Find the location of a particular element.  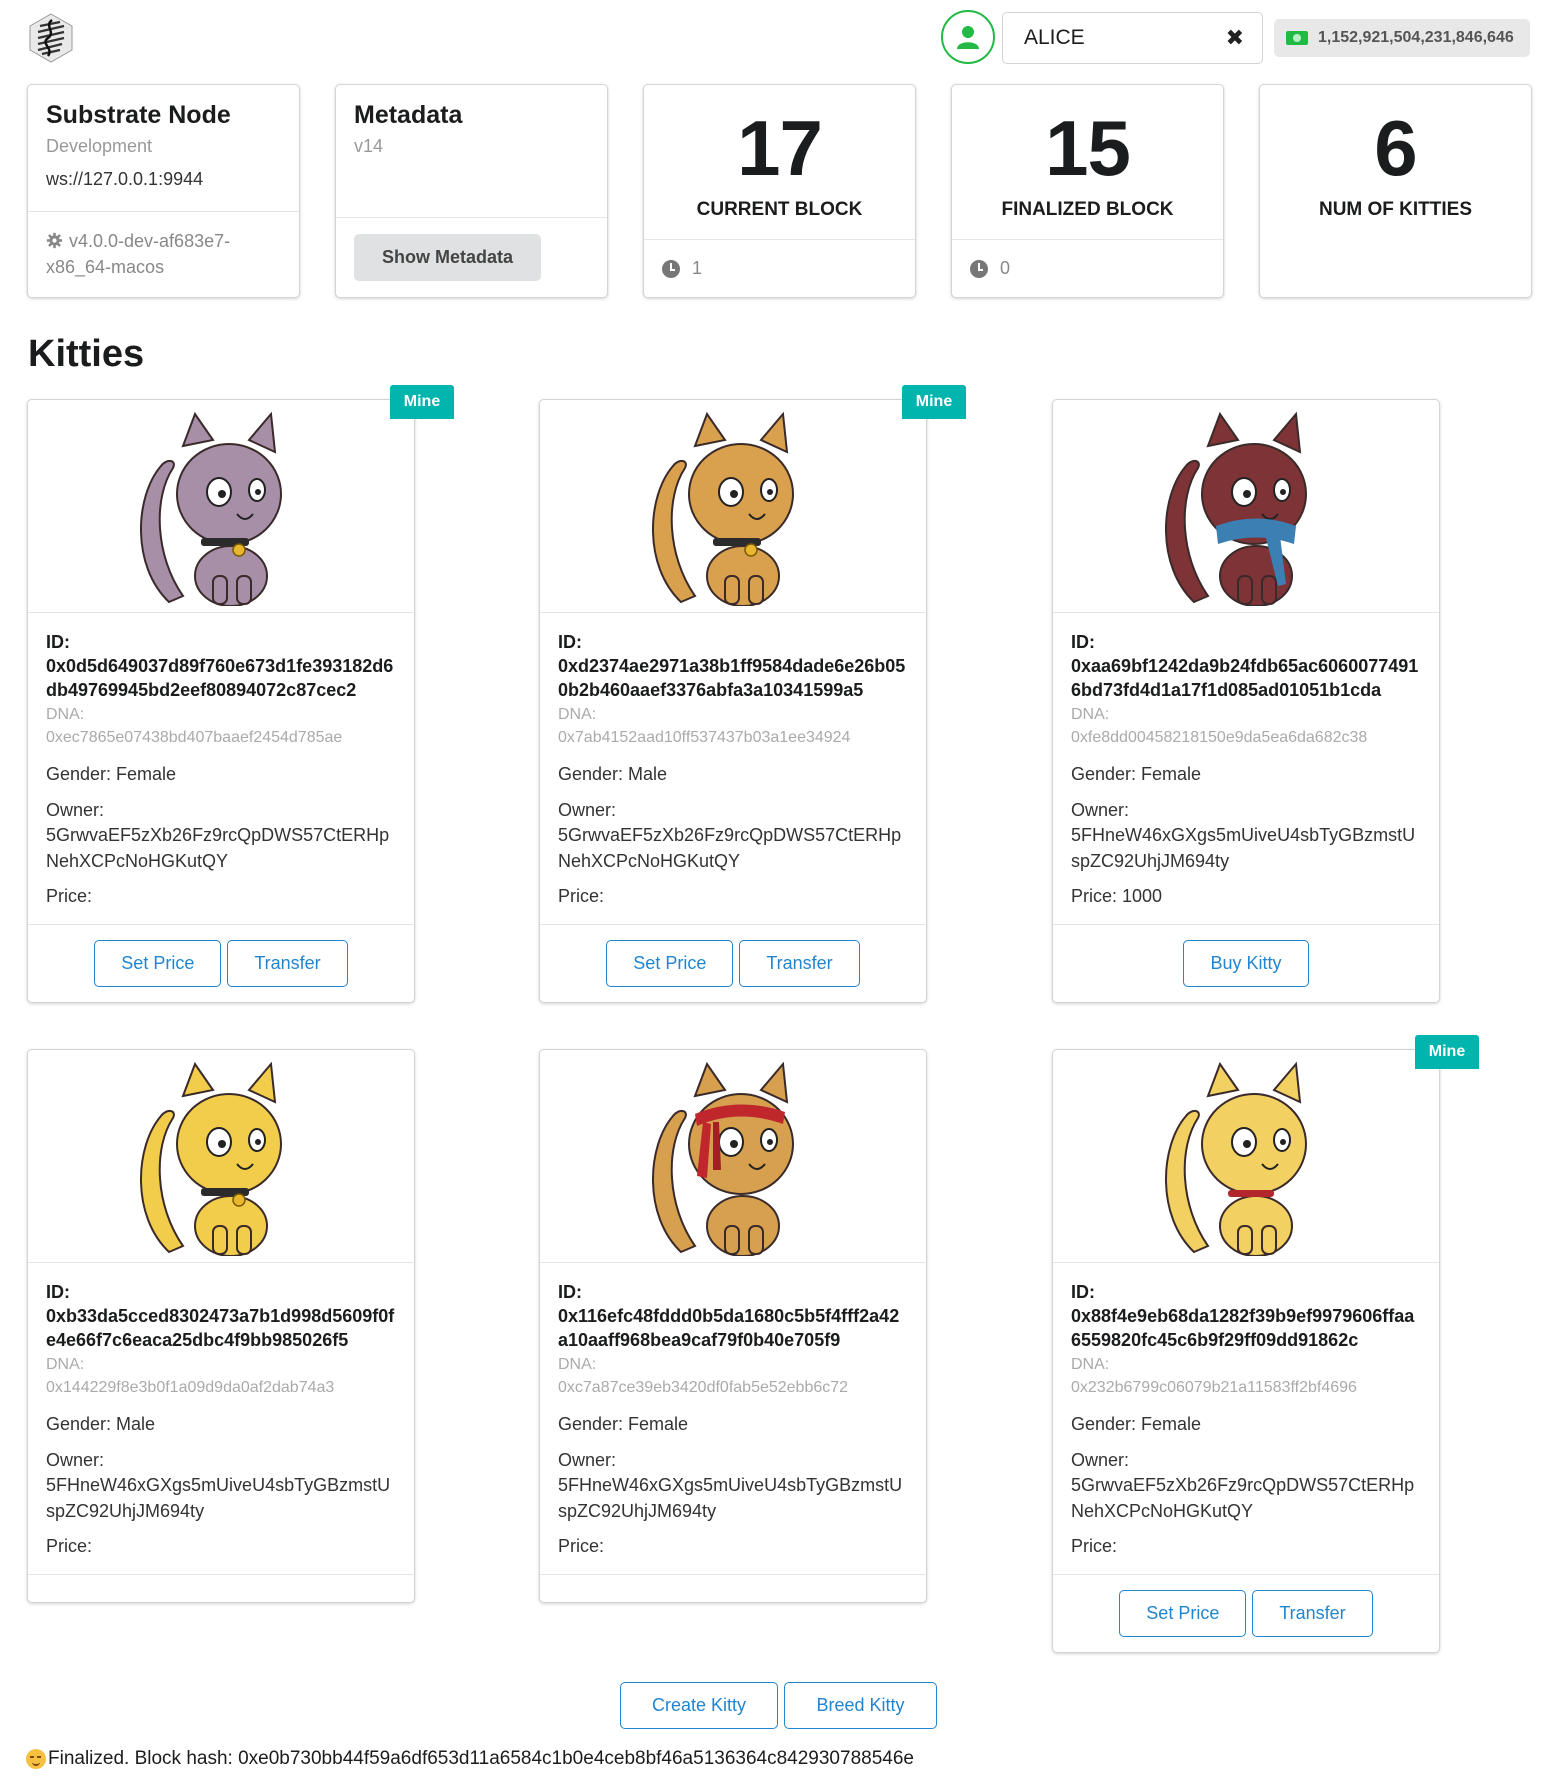

balance-value: 1,152,921,504,231,846,646 is located at coordinates (1416, 37).